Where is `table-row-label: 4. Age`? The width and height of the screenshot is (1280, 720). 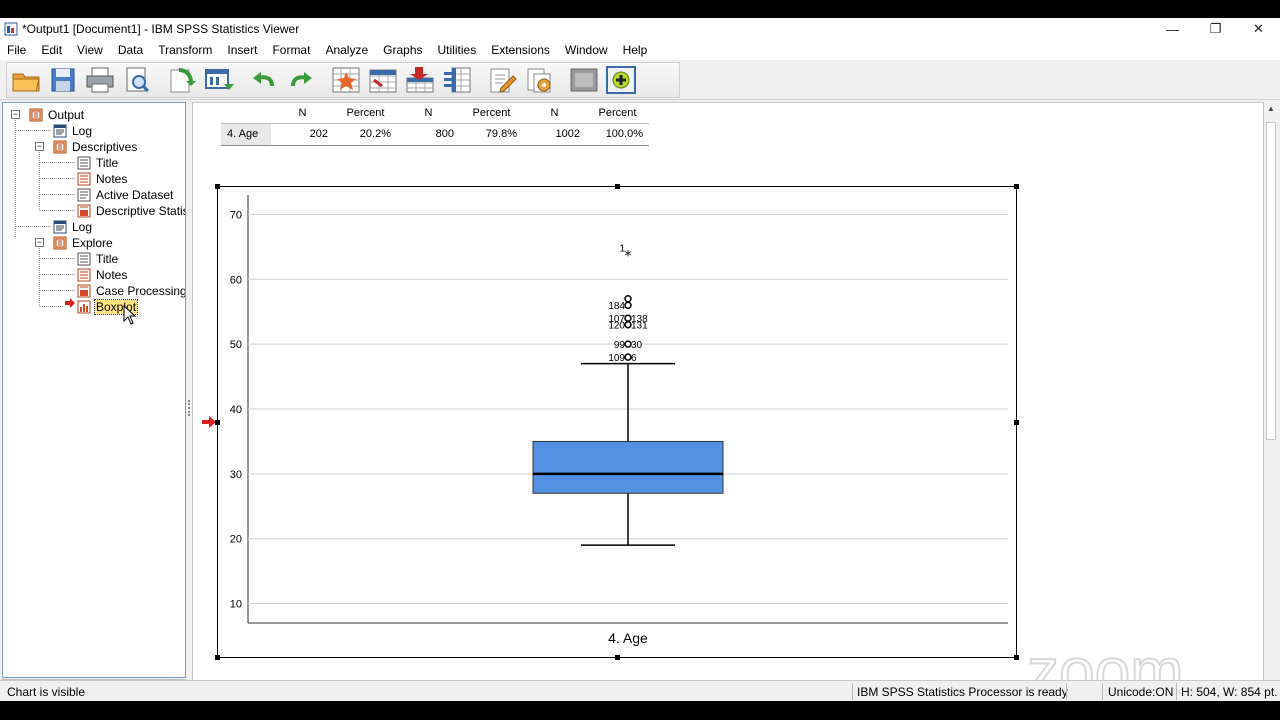 table-row-label: 4. Age is located at coordinates (246, 134).